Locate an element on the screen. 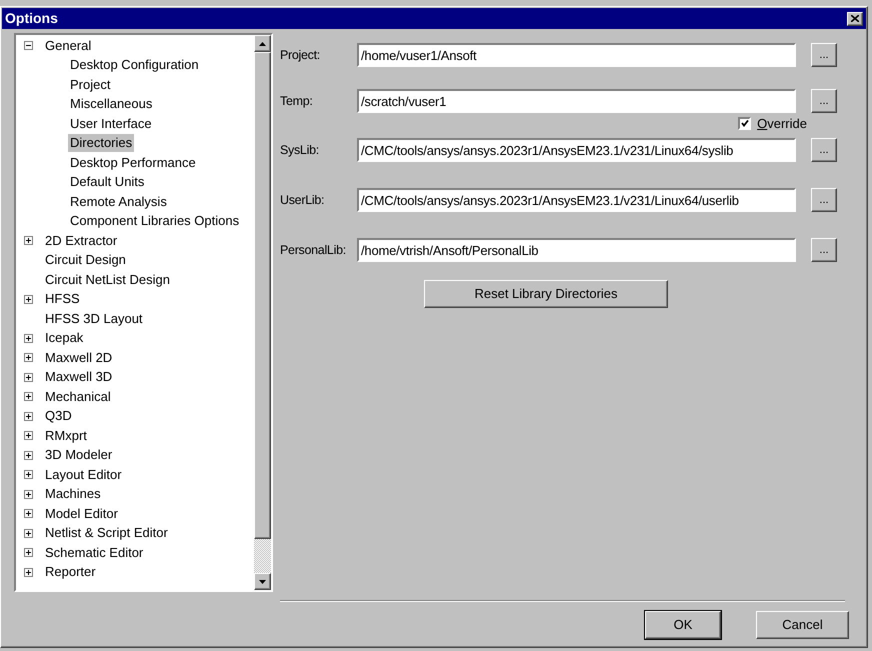 This screenshot has height=651, width=872. path-field: /scratch/vuser1 is located at coordinates (576, 101).